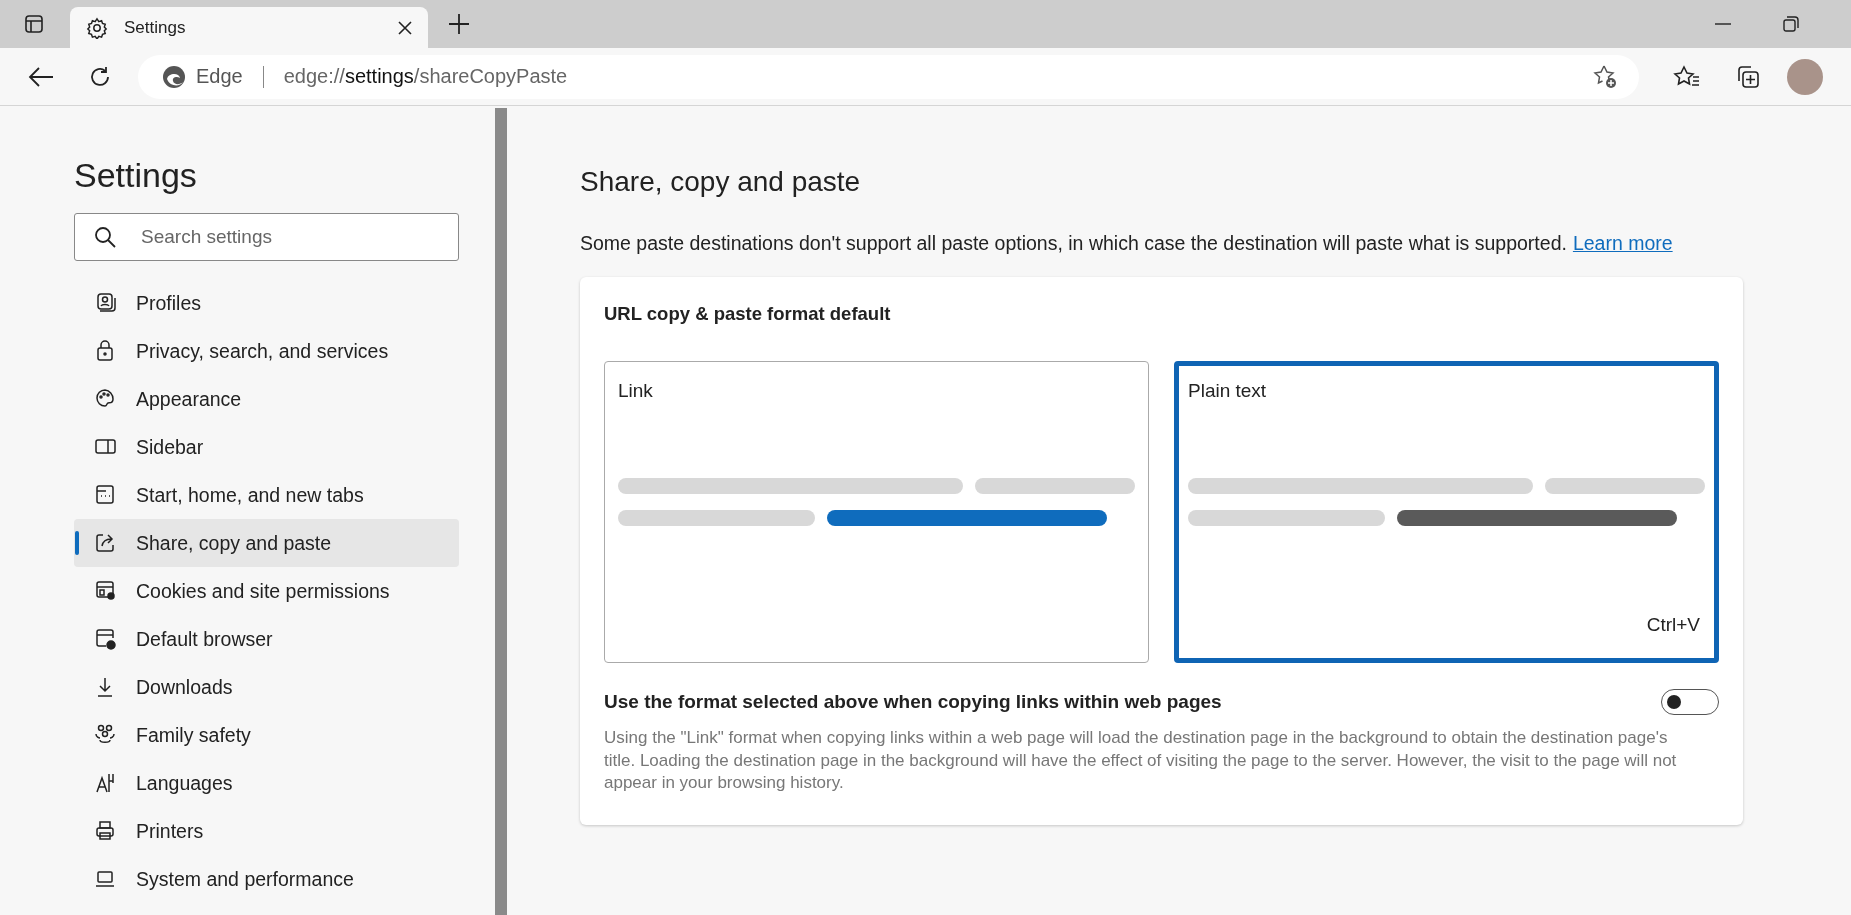 Image resolution: width=1851 pixels, height=915 pixels. Describe the element at coordinates (888, 76) in the screenshot. I see `address-bar: Edge edge://settings/shareCopyPaste` at that location.